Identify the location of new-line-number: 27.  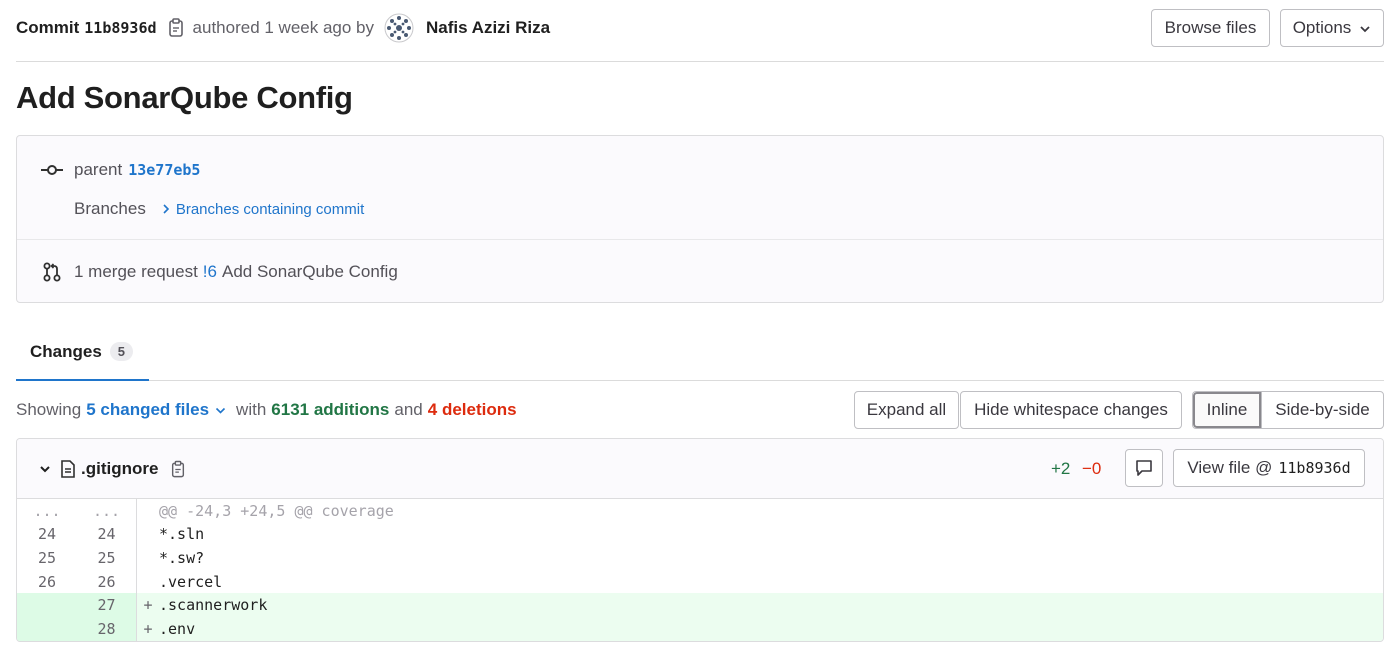
(107, 605).